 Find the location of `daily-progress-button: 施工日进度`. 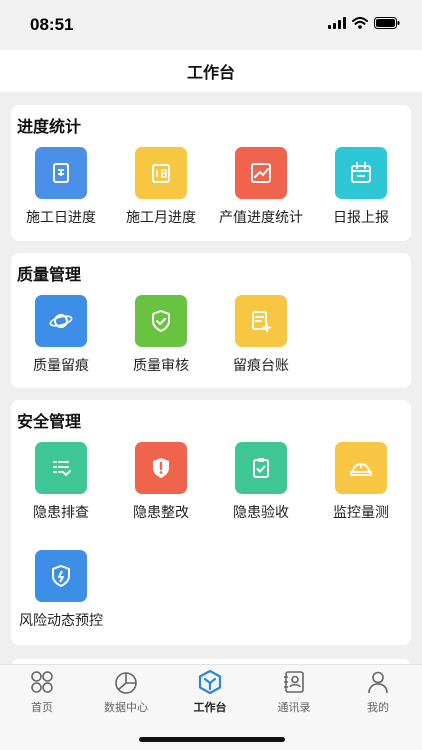

daily-progress-button: 施工日进度 is located at coordinates (61, 189).